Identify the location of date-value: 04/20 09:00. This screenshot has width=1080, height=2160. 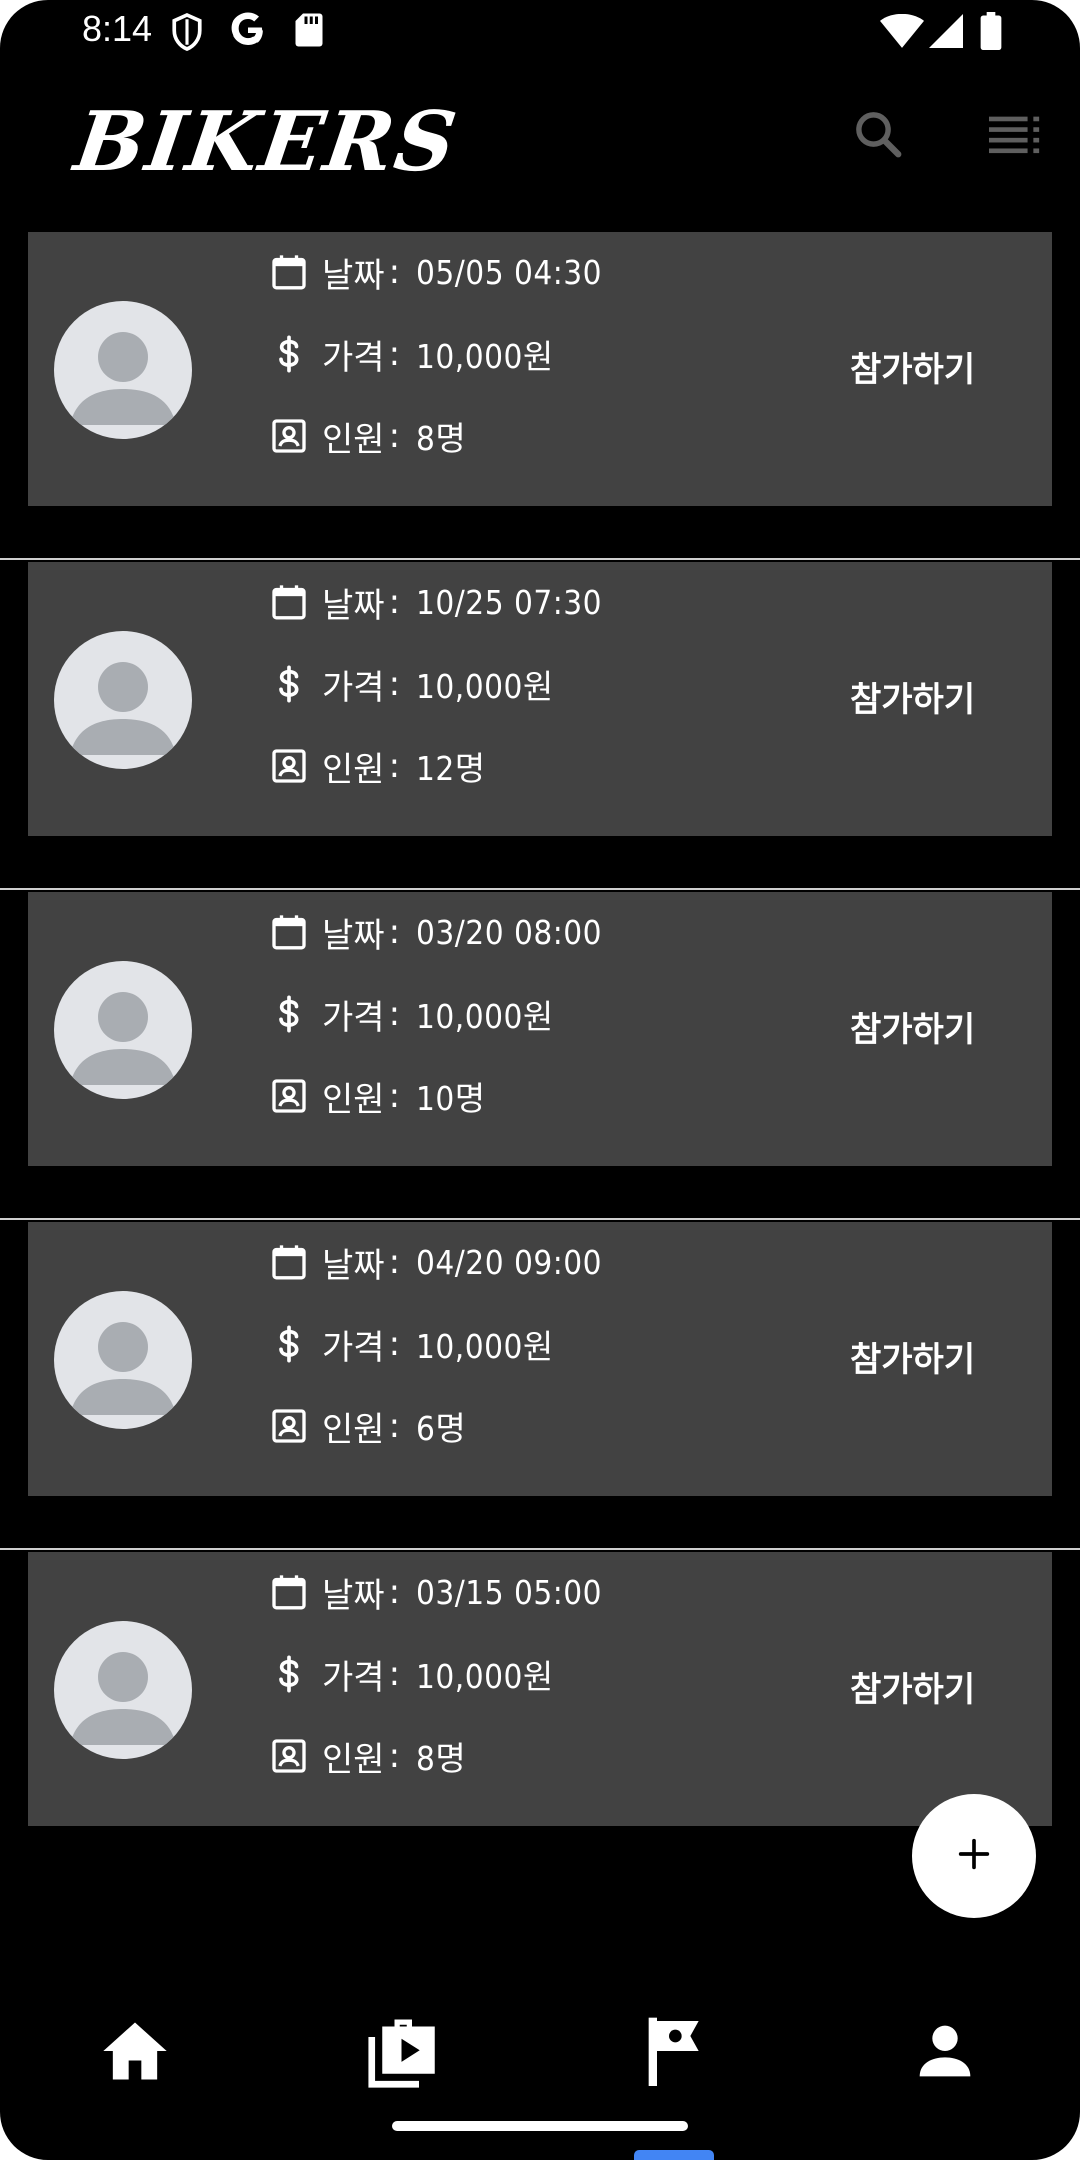
(509, 1262).